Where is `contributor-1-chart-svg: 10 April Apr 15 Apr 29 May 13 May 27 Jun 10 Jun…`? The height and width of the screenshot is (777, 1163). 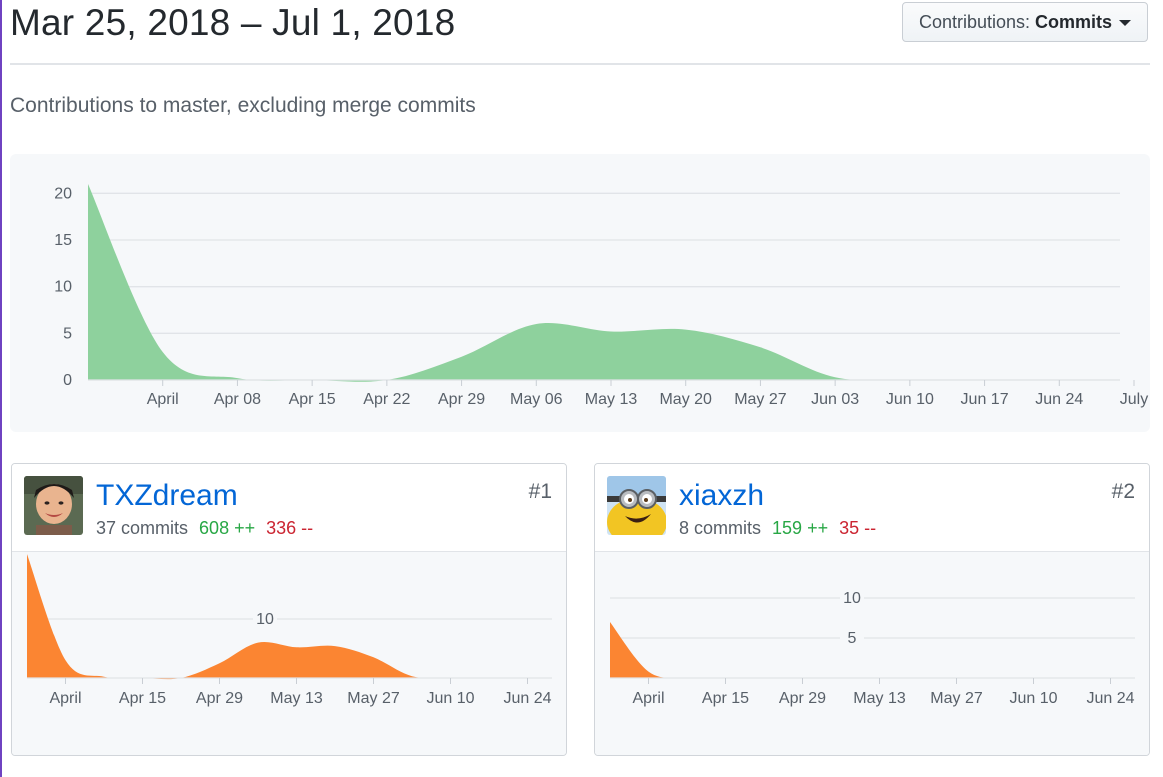
contributor-1-chart-svg: 10 April Apr 15 Apr 29 May 13 May 27 Jun 10 Jun… is located at coordinates (296, 630).